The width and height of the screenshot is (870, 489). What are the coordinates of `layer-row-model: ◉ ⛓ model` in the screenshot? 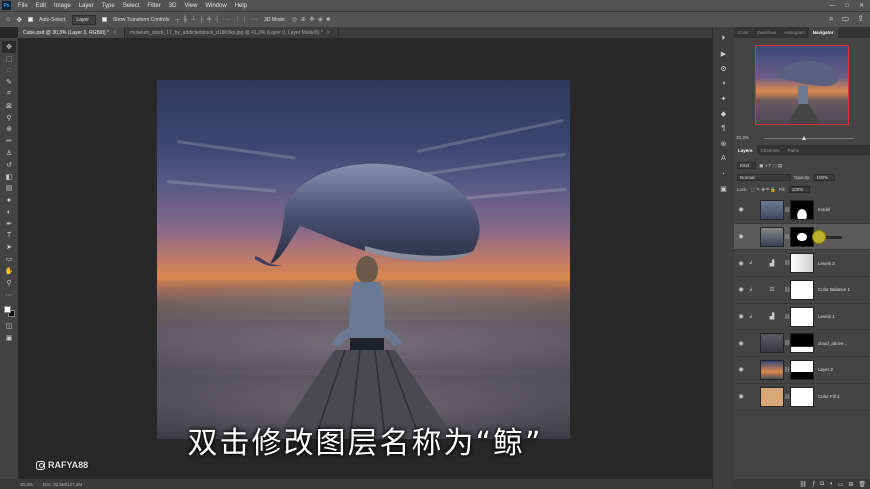 It's located at (802, 210).